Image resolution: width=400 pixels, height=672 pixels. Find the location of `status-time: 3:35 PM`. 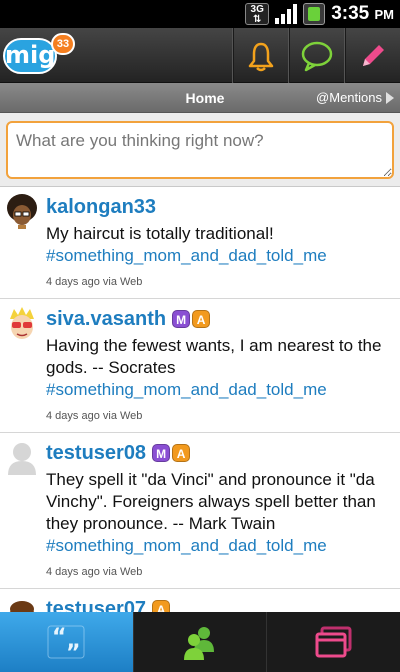

status-time: 3:35 PM is located at coordinates (362, 13).